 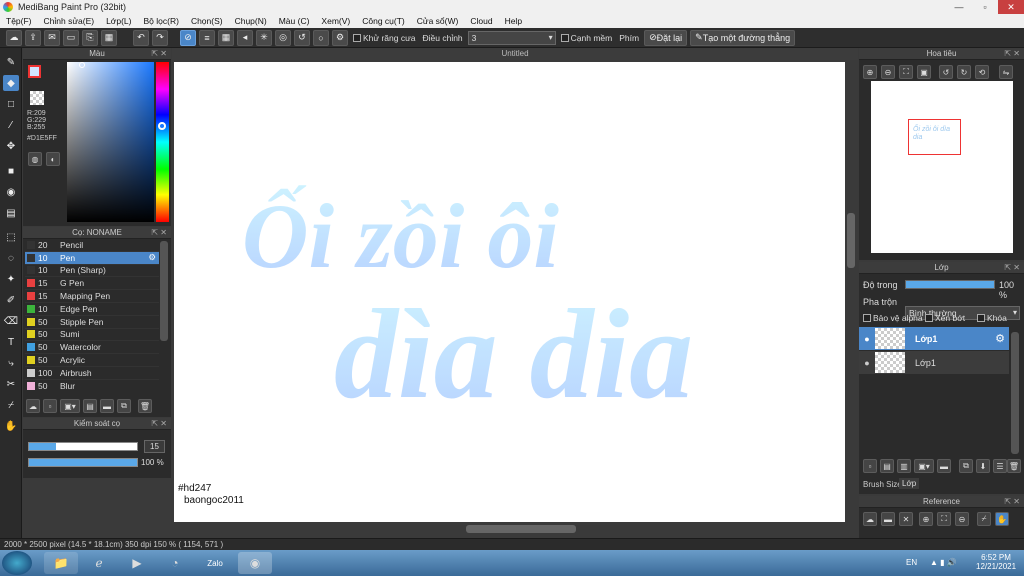 I want to click on antialias-checkbox, so click(x=357, y=37).